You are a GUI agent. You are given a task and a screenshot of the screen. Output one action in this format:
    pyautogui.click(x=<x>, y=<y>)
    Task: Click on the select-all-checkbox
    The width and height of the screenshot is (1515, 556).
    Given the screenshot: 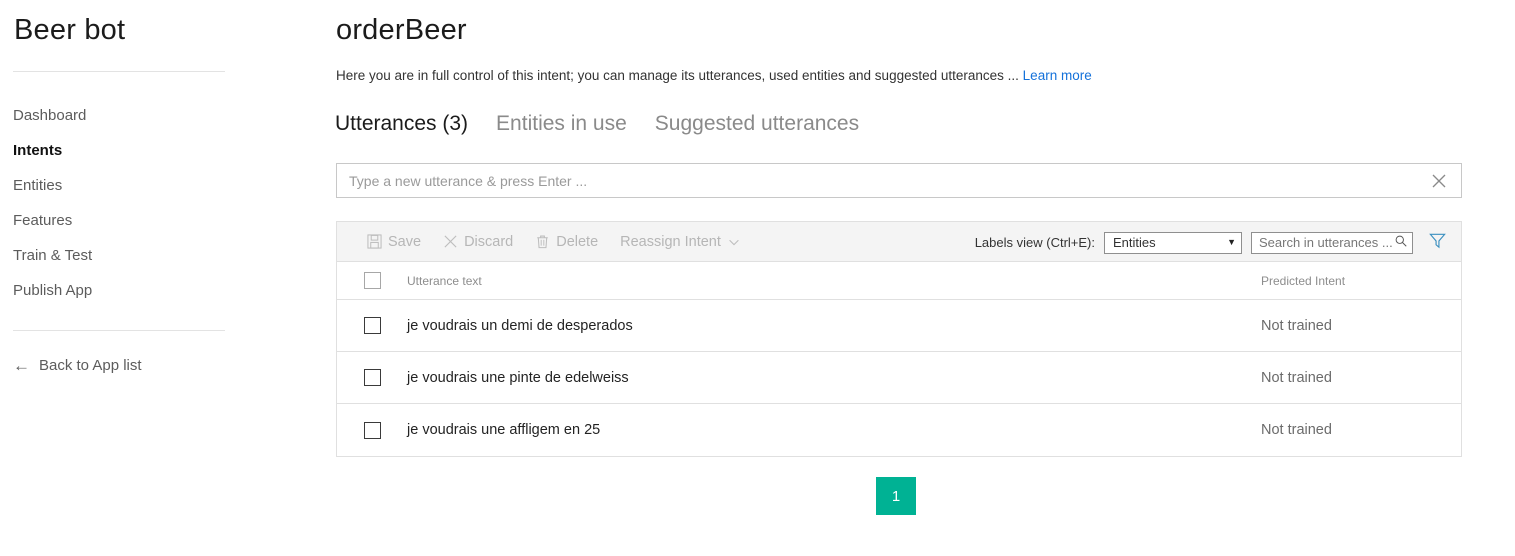 What is the action you would take?
    pyautogui.click(x=372, y=280)
    